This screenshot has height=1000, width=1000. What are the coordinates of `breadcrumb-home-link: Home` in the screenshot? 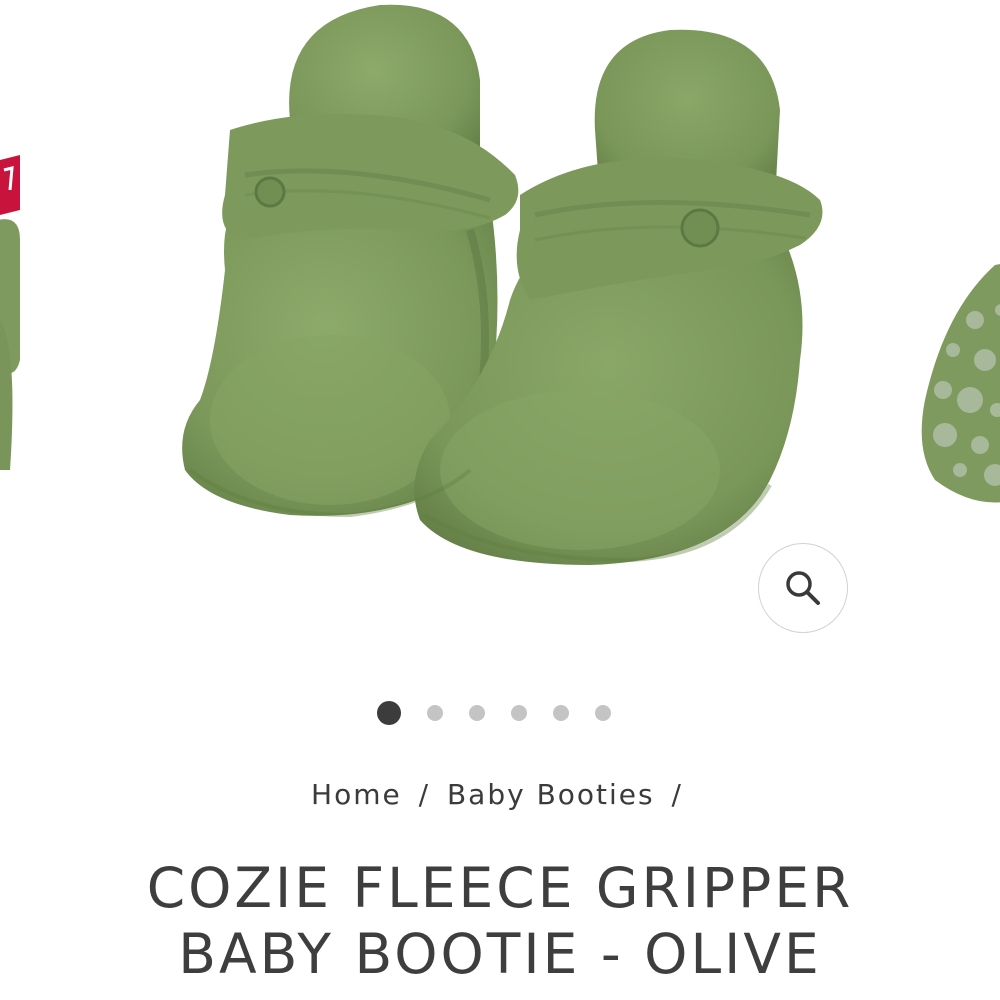 It's located at (356, 794).